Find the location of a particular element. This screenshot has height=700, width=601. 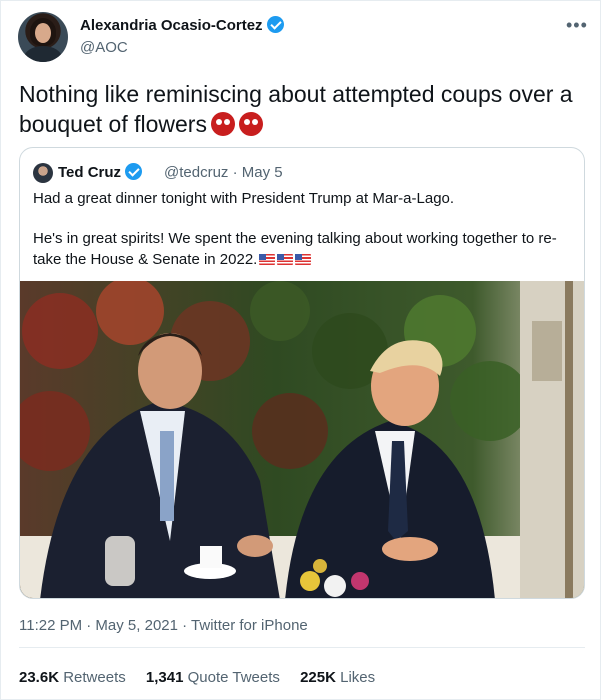

author-name: Alexandria Ocasio-Cortez is located at coordinates (171, 25).